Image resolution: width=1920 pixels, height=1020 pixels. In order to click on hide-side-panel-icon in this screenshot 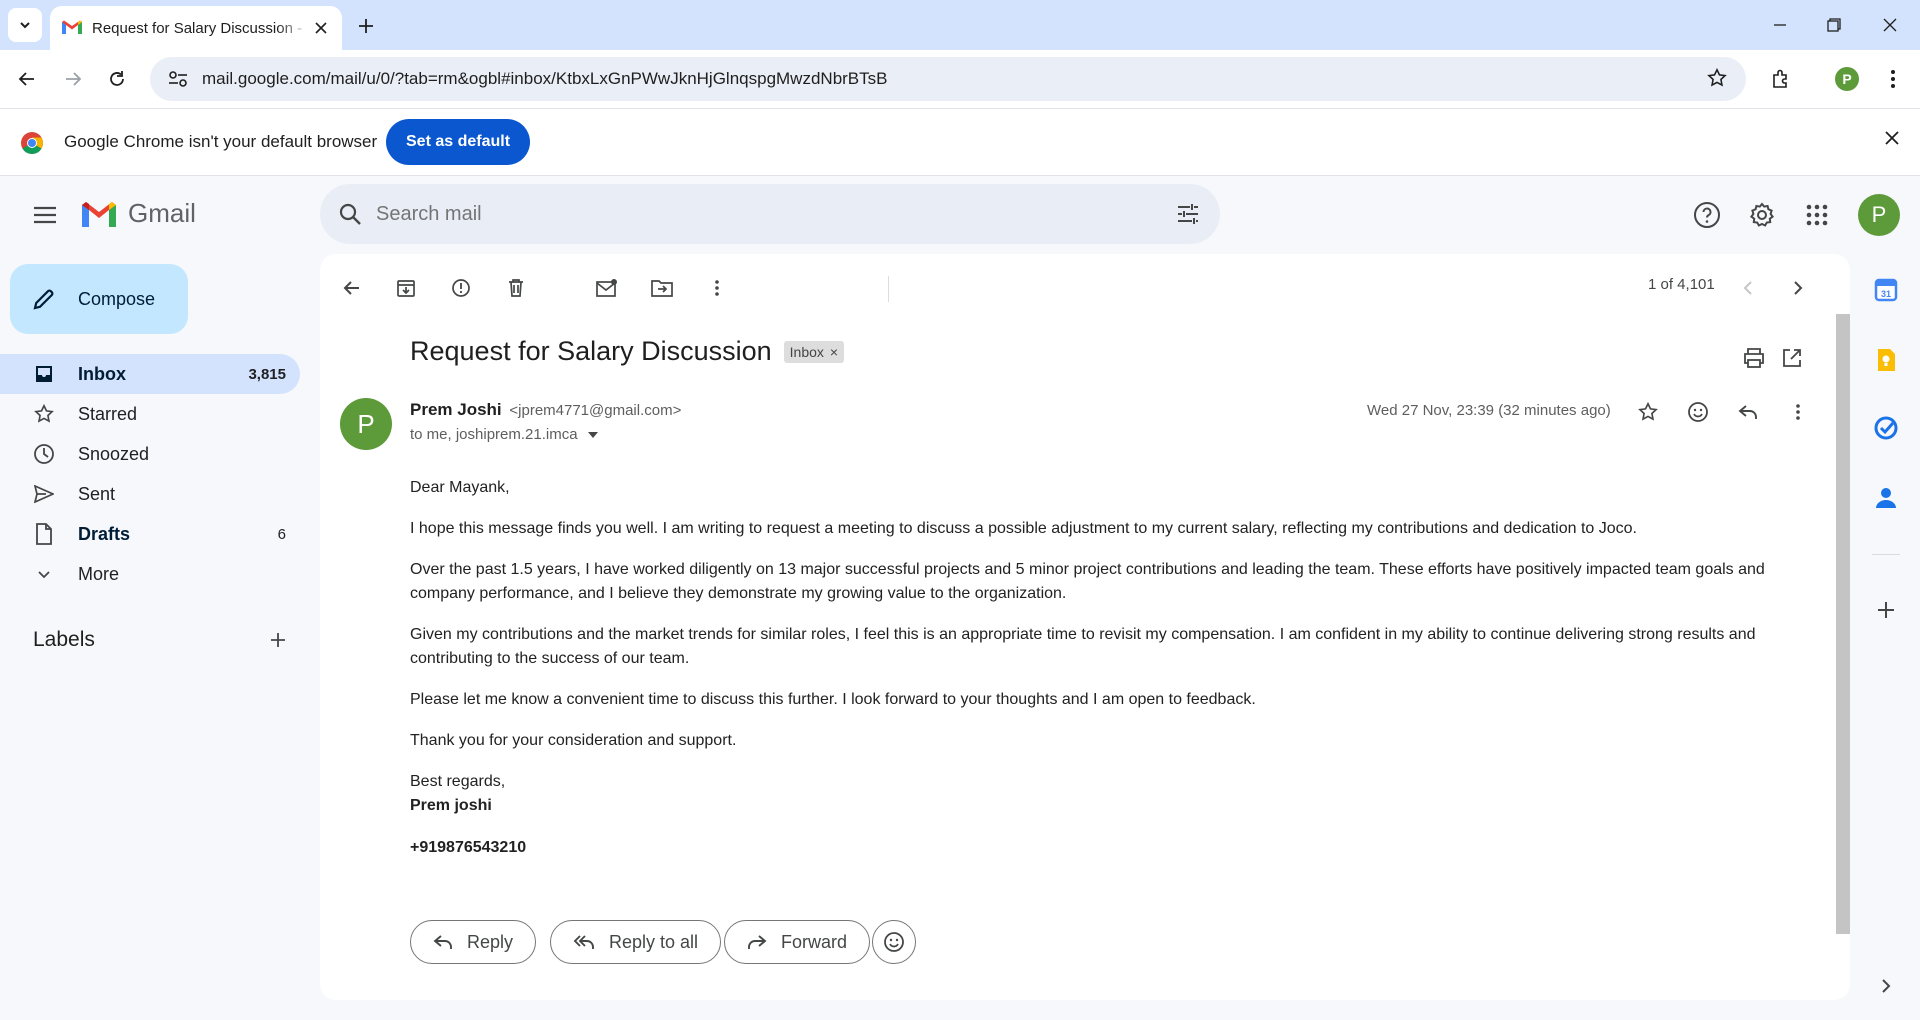, I will do `click(1886, 986)`.